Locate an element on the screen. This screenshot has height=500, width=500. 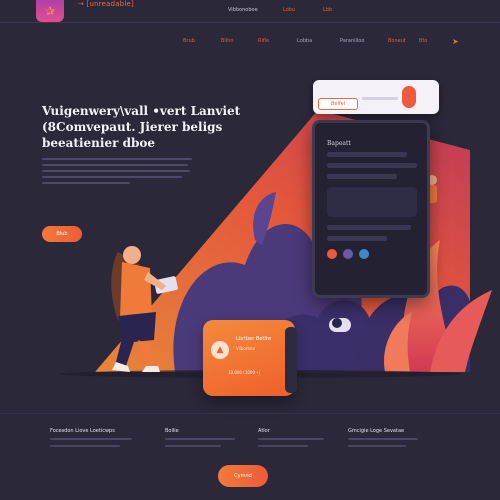
top-link-2: Lobu is located at coordinates (289, 10).